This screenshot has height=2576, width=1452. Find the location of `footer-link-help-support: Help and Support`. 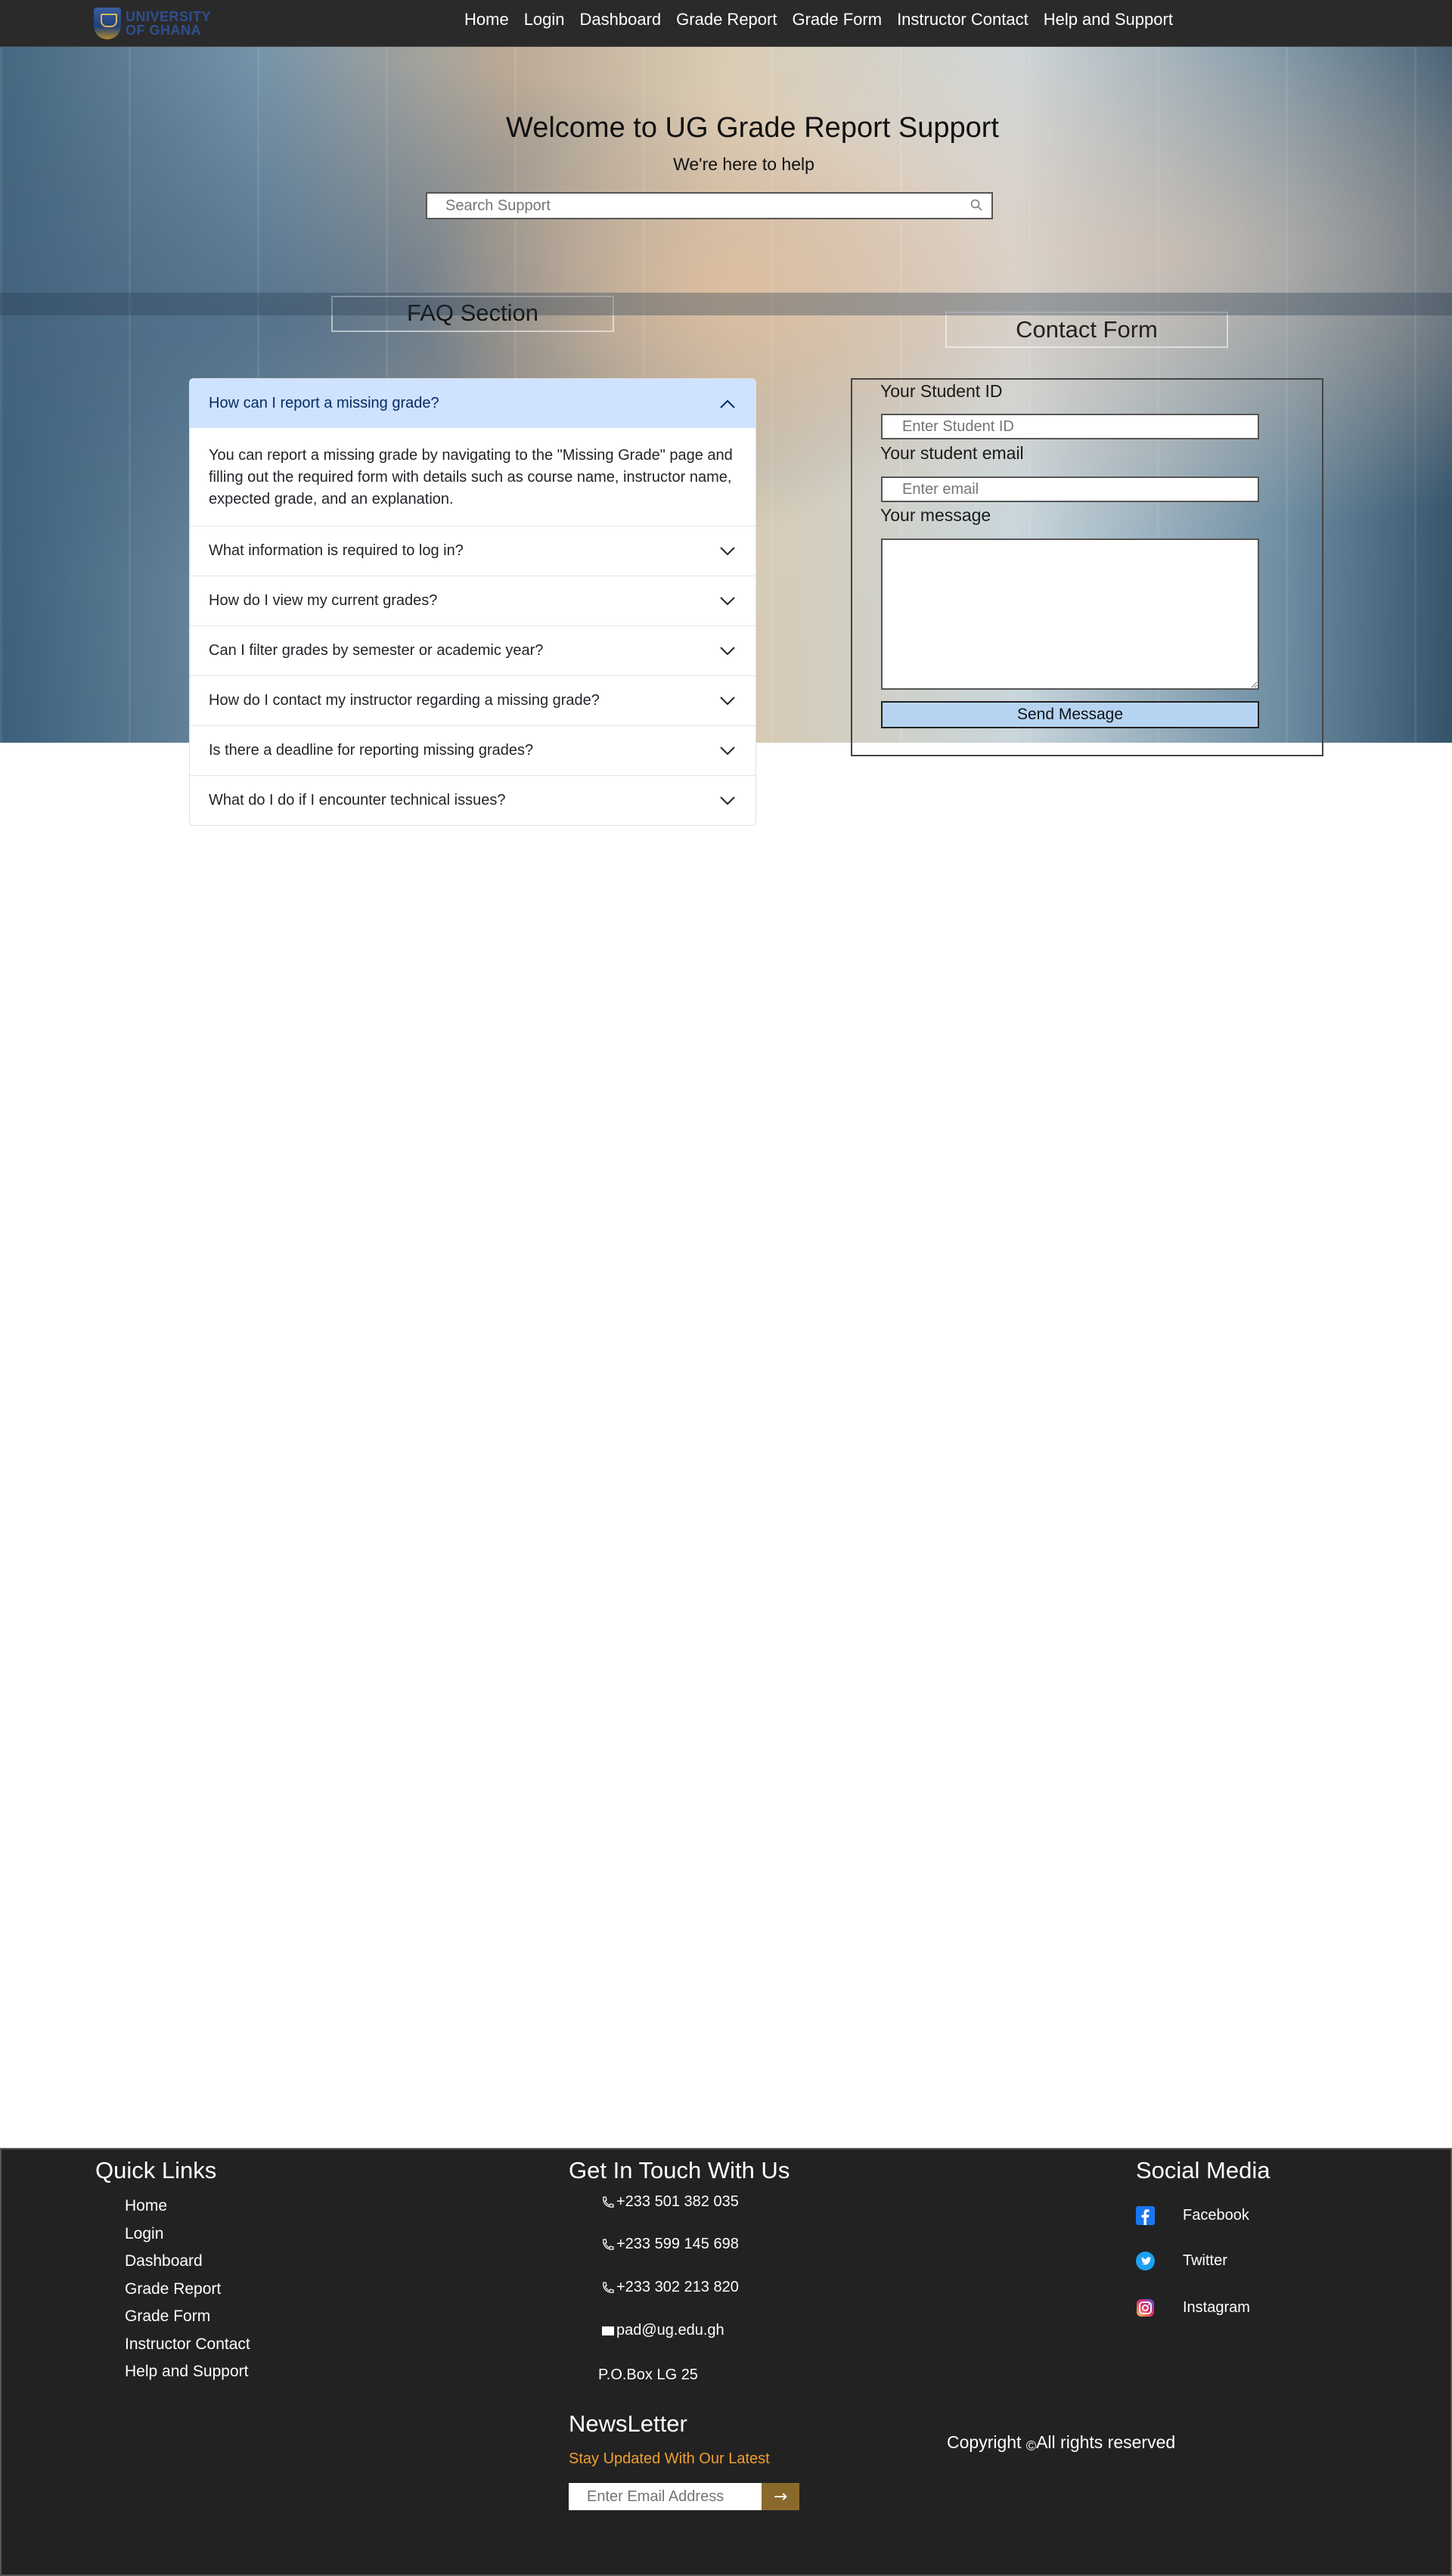

footer-link-help-support: Help and Support is located at coordinates (187, 2374).